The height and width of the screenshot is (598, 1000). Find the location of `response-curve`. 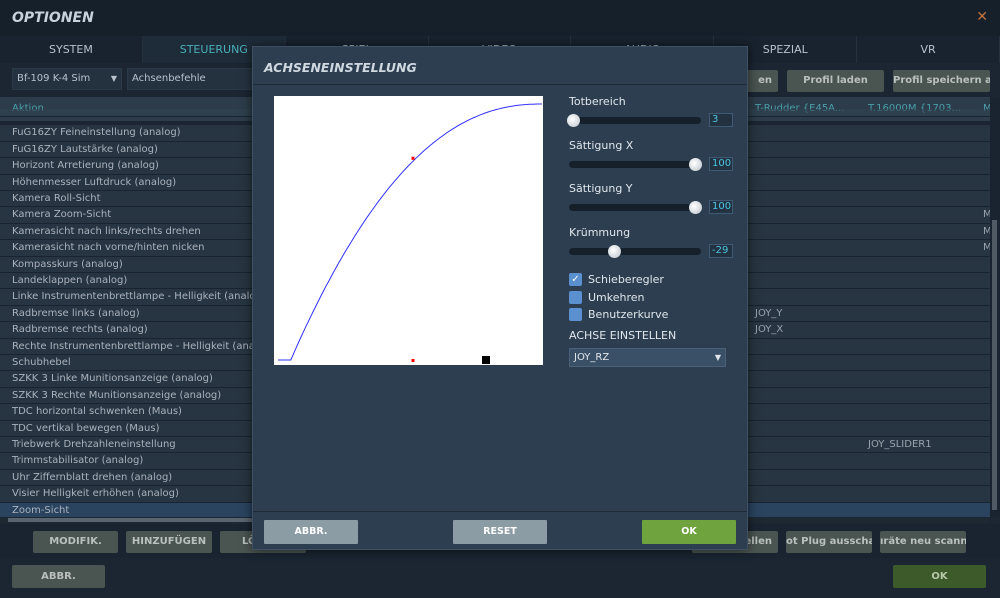

response-curve is located at coordinates (410, 232).